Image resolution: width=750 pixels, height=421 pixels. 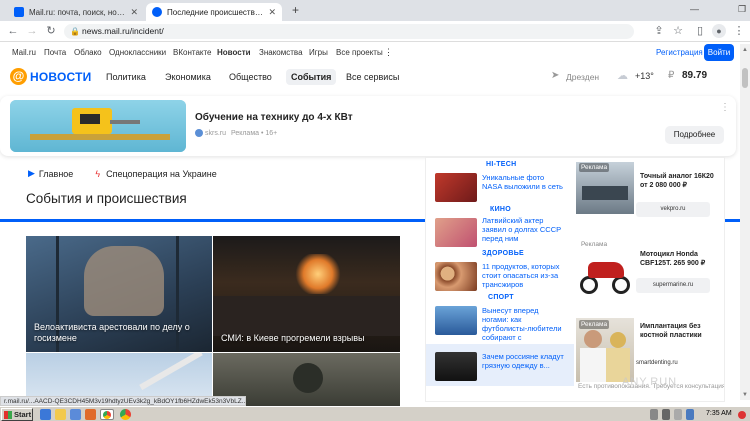 I want to click on start-button: Start, so click(x=17, y=414).